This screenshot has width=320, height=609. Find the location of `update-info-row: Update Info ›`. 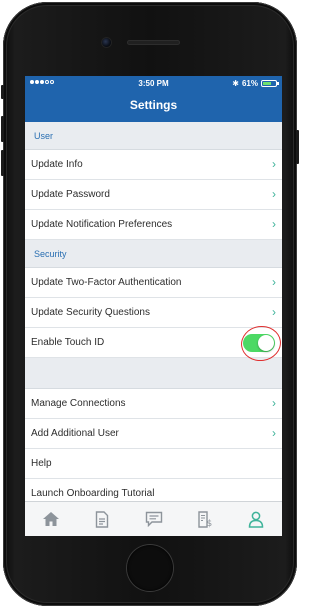

update-info-row: Update Info › is located at coordinates (153, 165).